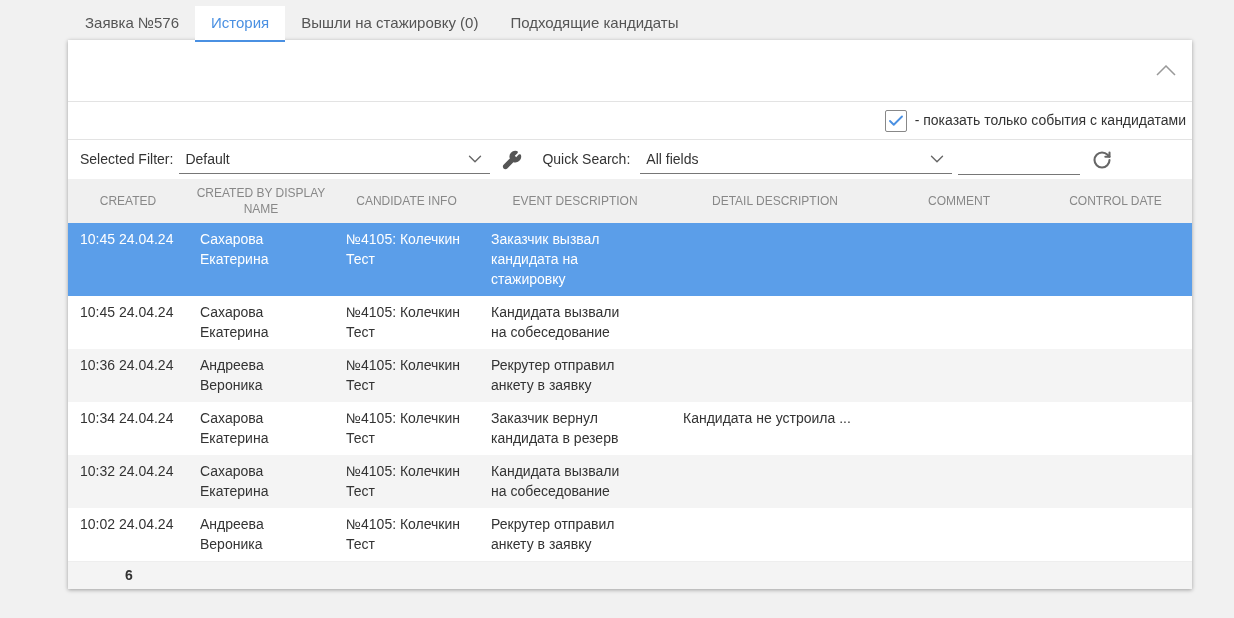  What do you see at coordinates (512, 159) in the screenshot?
I see `wrench-icon` at bounding box center [512, 159].